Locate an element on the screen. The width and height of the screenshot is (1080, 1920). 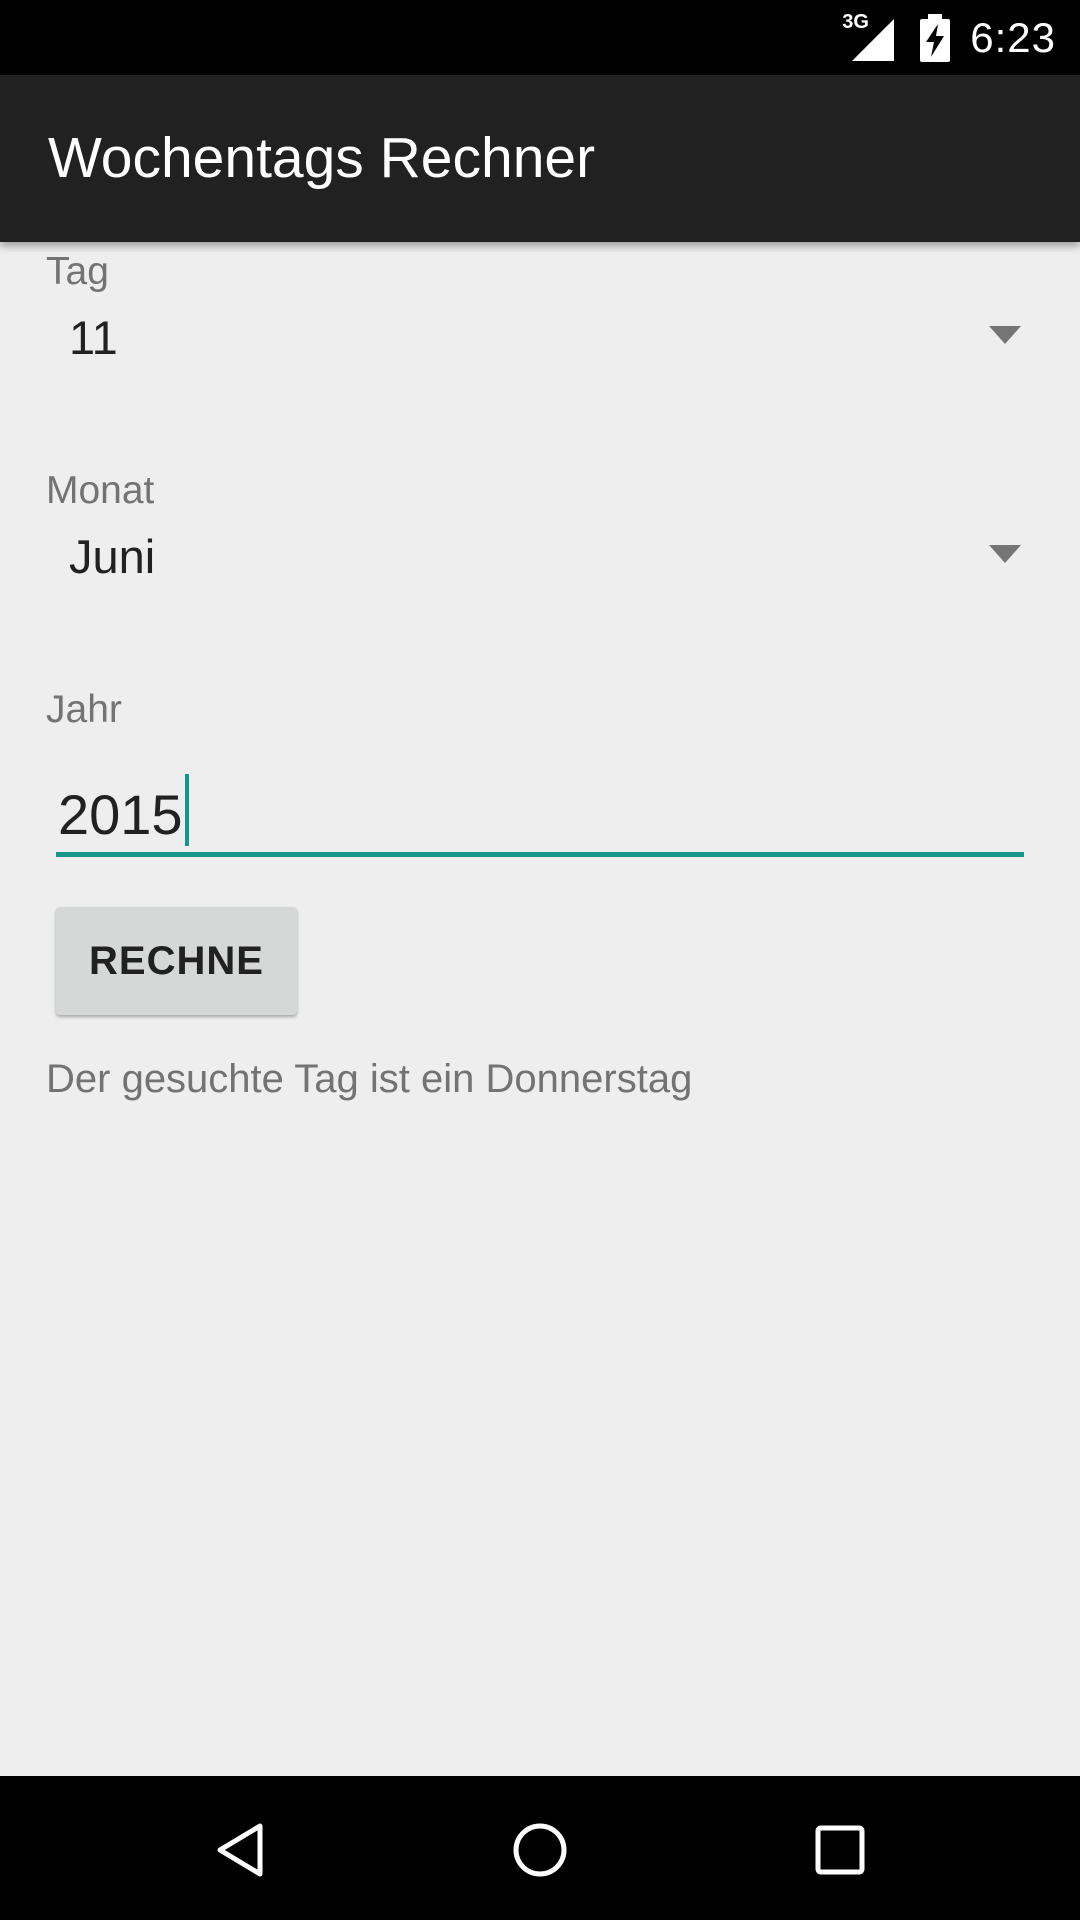
day-spinner: 11 is located at coordinates (541, 340).